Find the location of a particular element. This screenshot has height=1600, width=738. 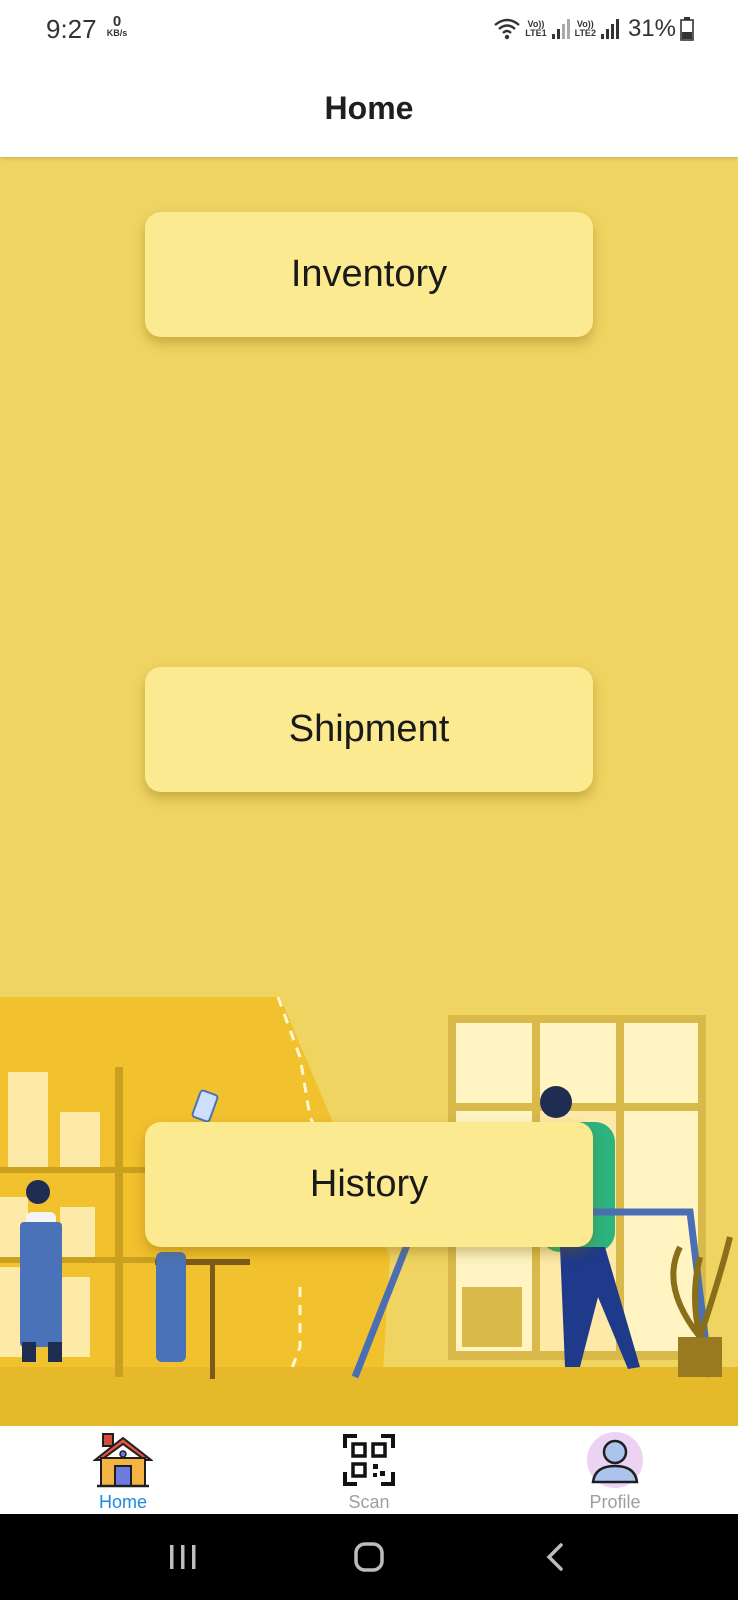

home-system-button is located at coordinates (369, 1557).